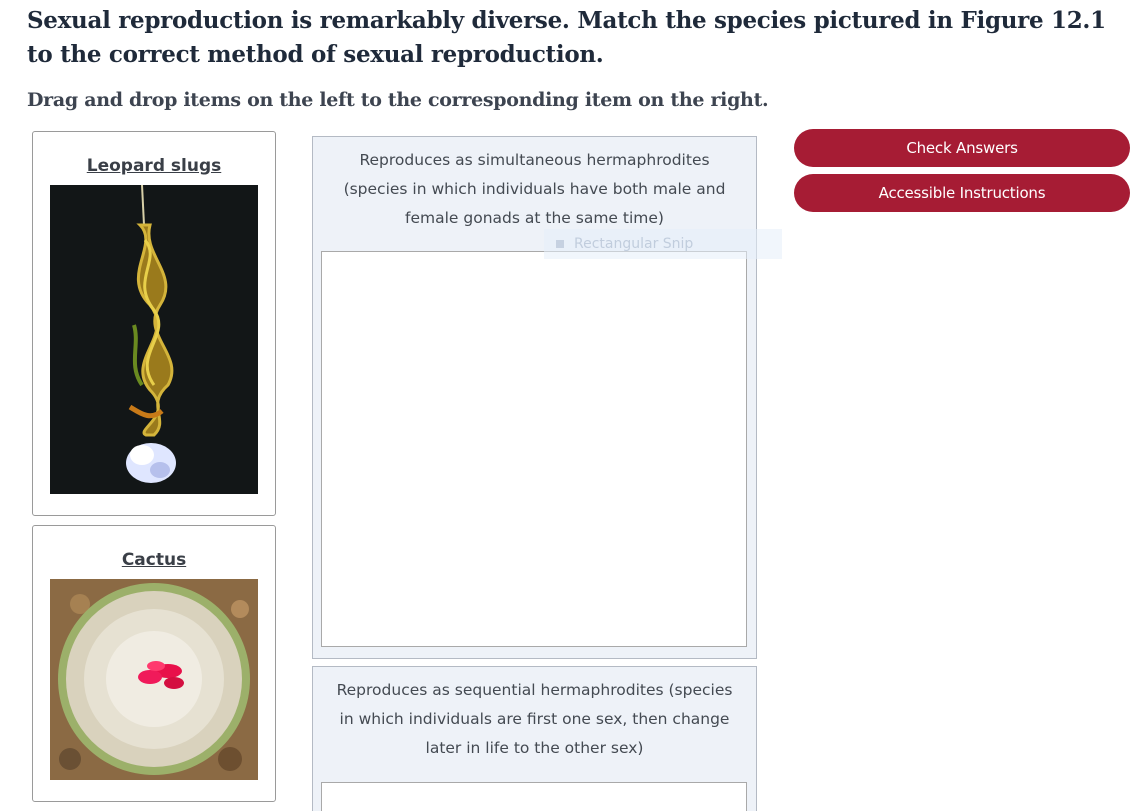  What do you see at coordinates (534, 796) in the screenshot?
I see `drop-target-area` at bounding box center [534, 796].